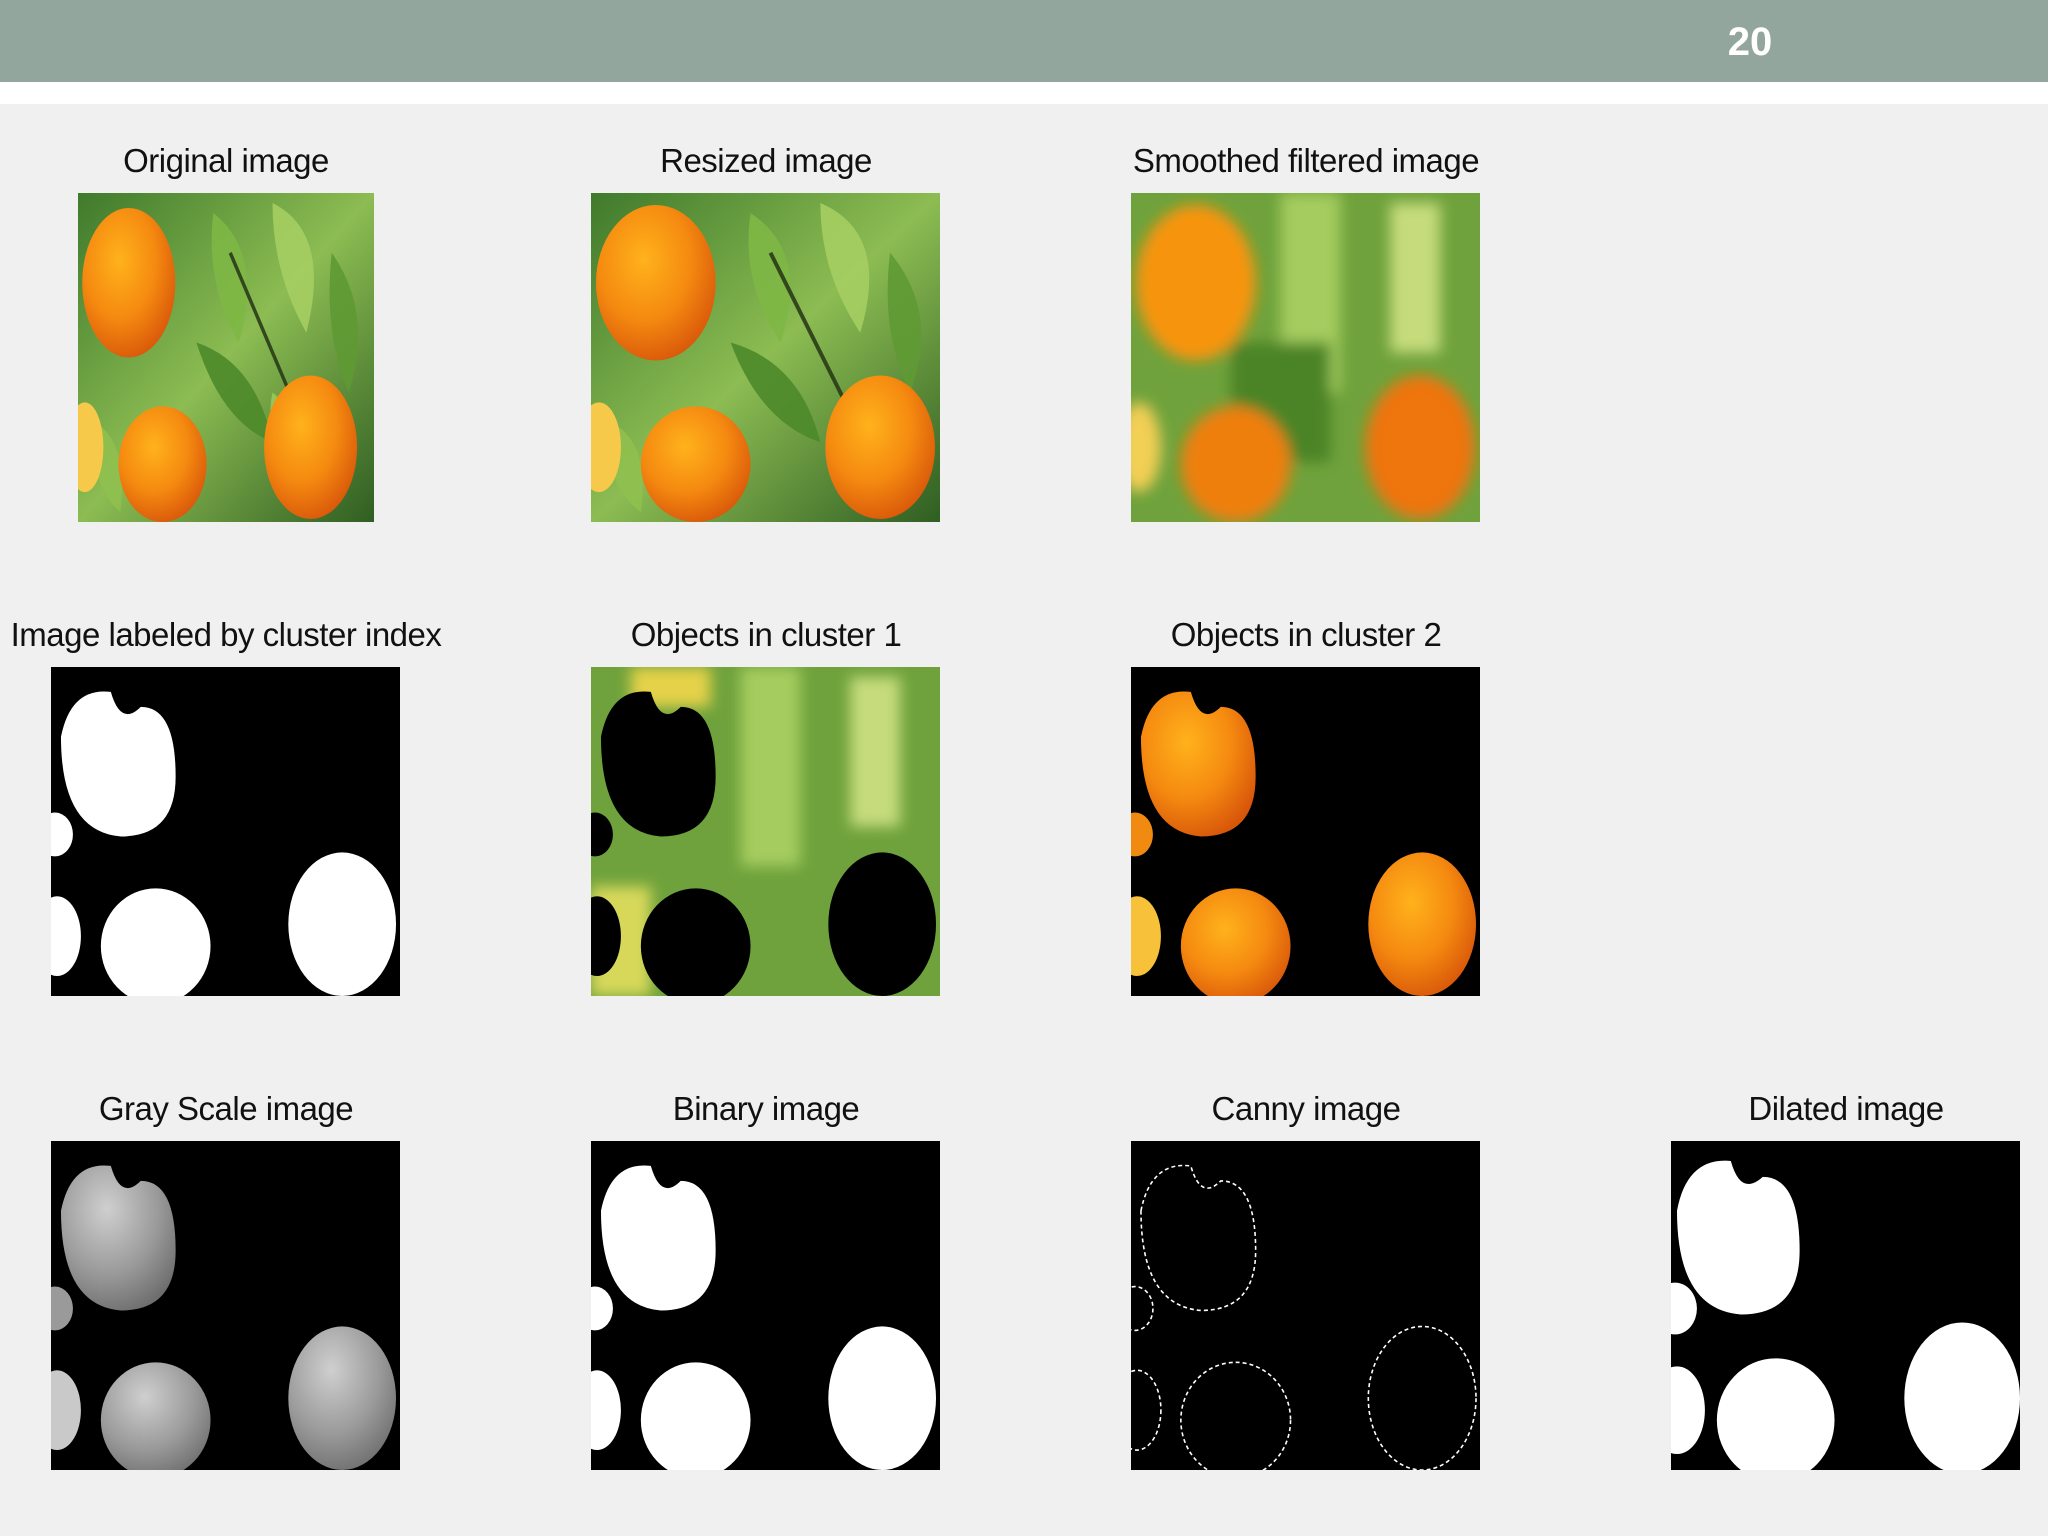 The height and width of the screenshot is (1536, 2048). What do you see at coordinates (1306, 160) in the screenshot?
I see `panel-title-smoothed: Smoothed filtered image` at bounding box center [1306, 160].